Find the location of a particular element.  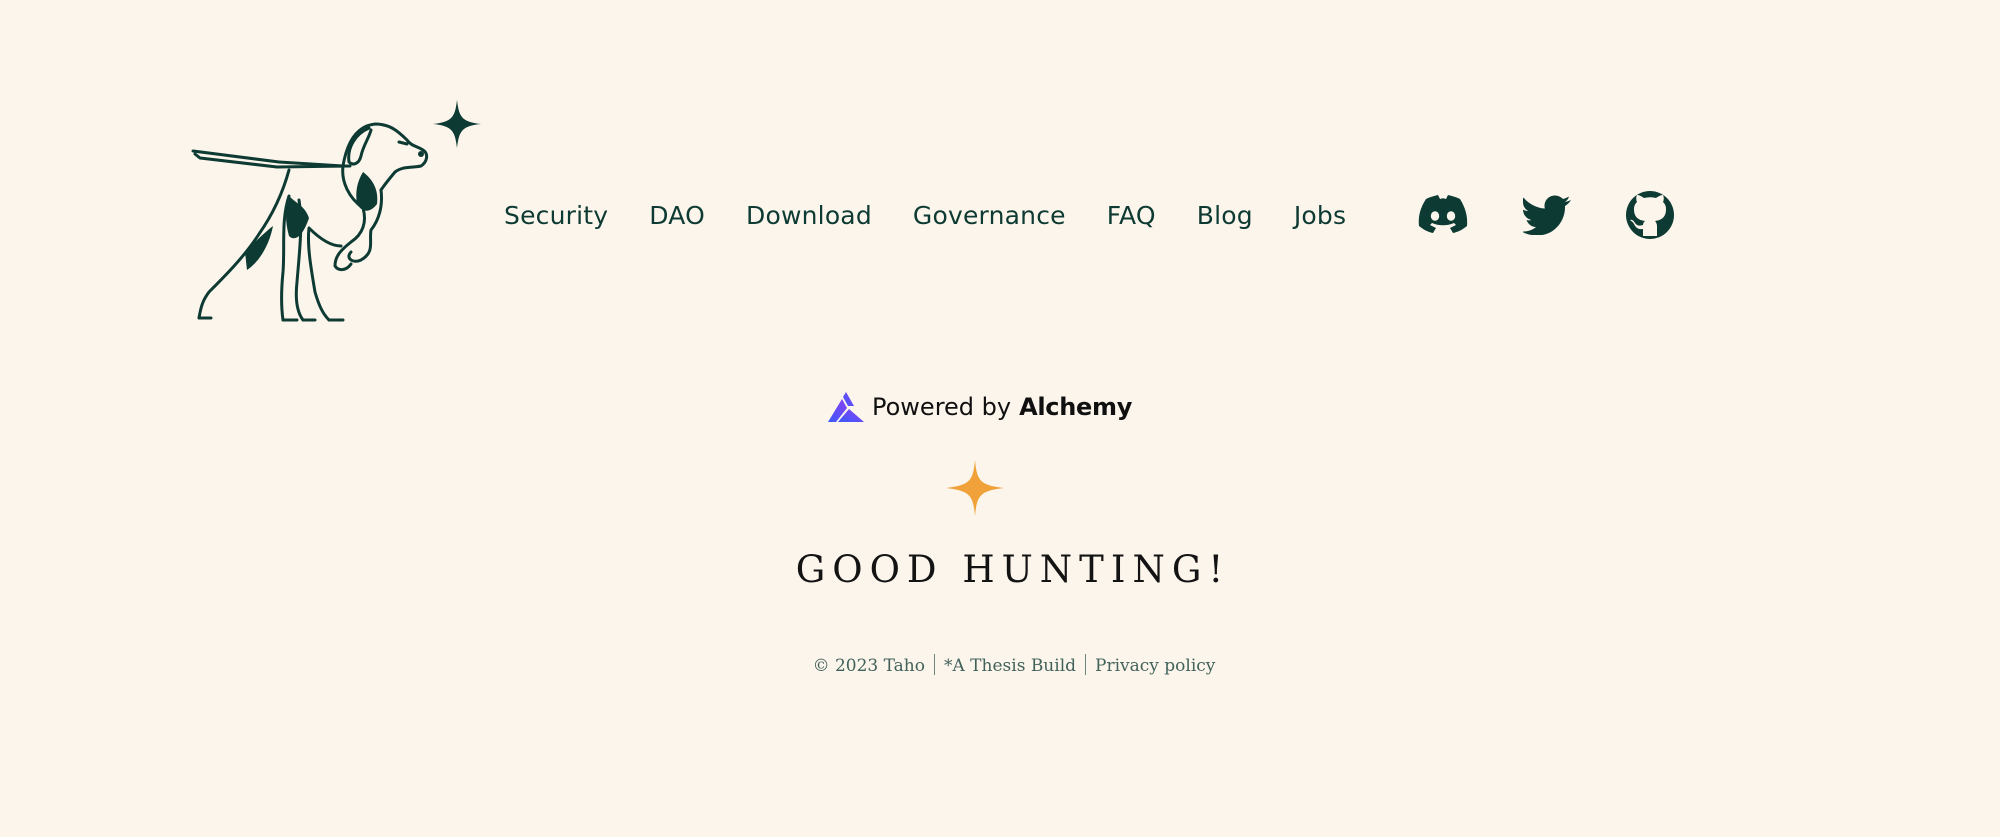

orange-sparkle-icon is located at coordinates (975, 488).